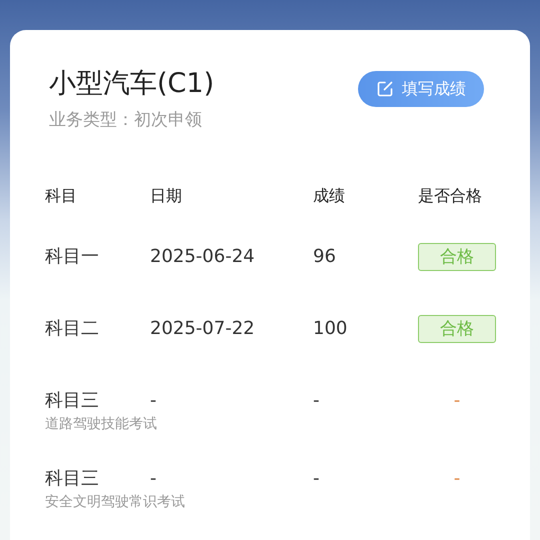 The image size is (540, 540). What do you see at coordinates (72, 329) in the screenshot?
I see `subject-cell-text: 科目二` at bounding box center [72, 329].